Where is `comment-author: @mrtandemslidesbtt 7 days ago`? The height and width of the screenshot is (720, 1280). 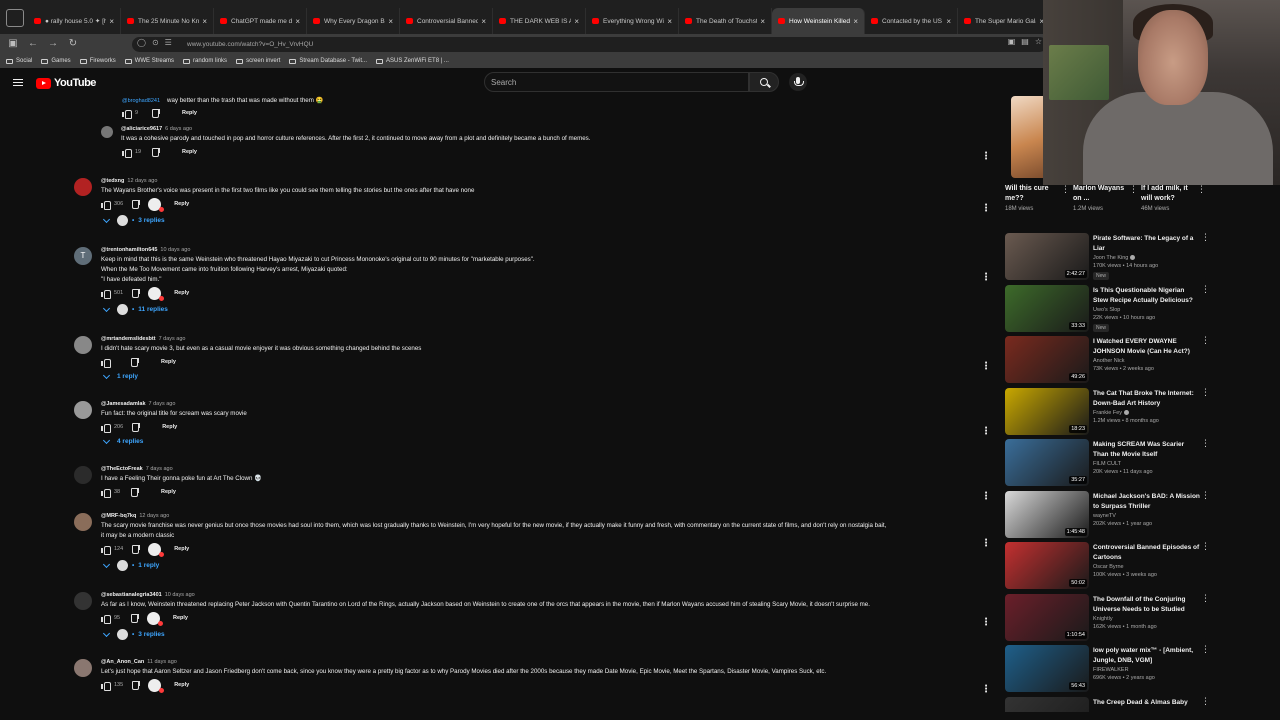
comment-author: @mrtandemslidesbtt 7 days ago is located at coordinates (143, 339).